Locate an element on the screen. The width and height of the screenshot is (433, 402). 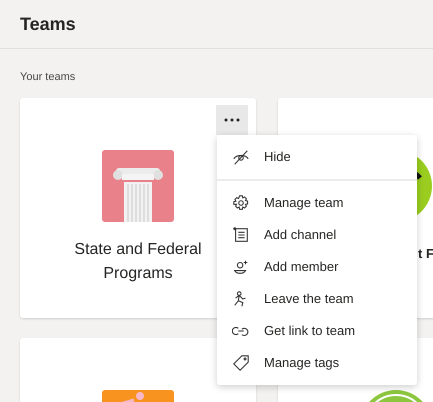
page-title: Teams is located at coordinates (48, 24).